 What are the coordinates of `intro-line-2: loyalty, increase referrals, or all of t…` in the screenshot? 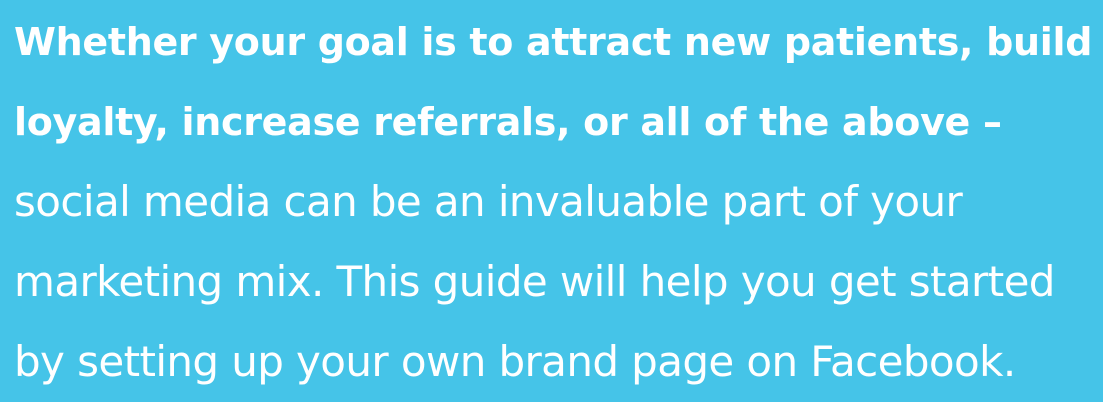 It's located at (508, 122).